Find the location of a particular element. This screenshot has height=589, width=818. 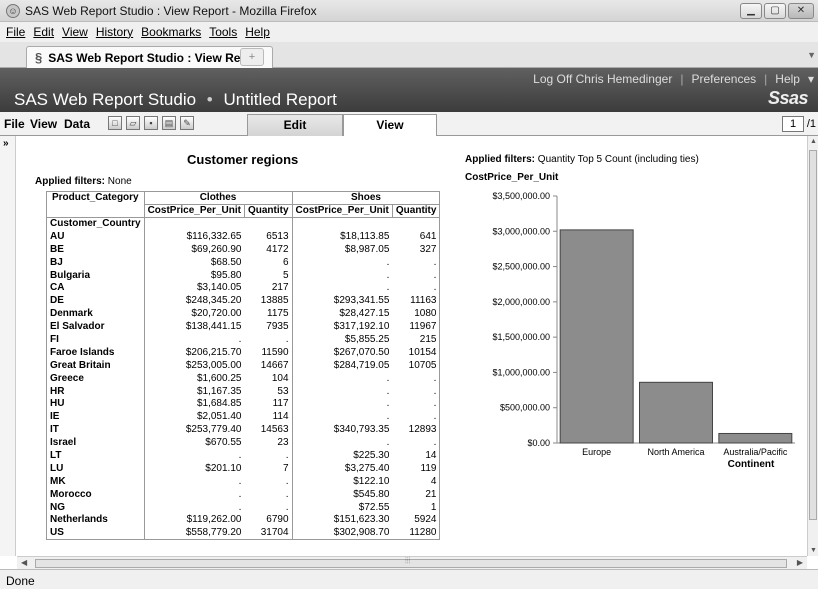

measure-header: Quantity is located at coordinates (268, 211).